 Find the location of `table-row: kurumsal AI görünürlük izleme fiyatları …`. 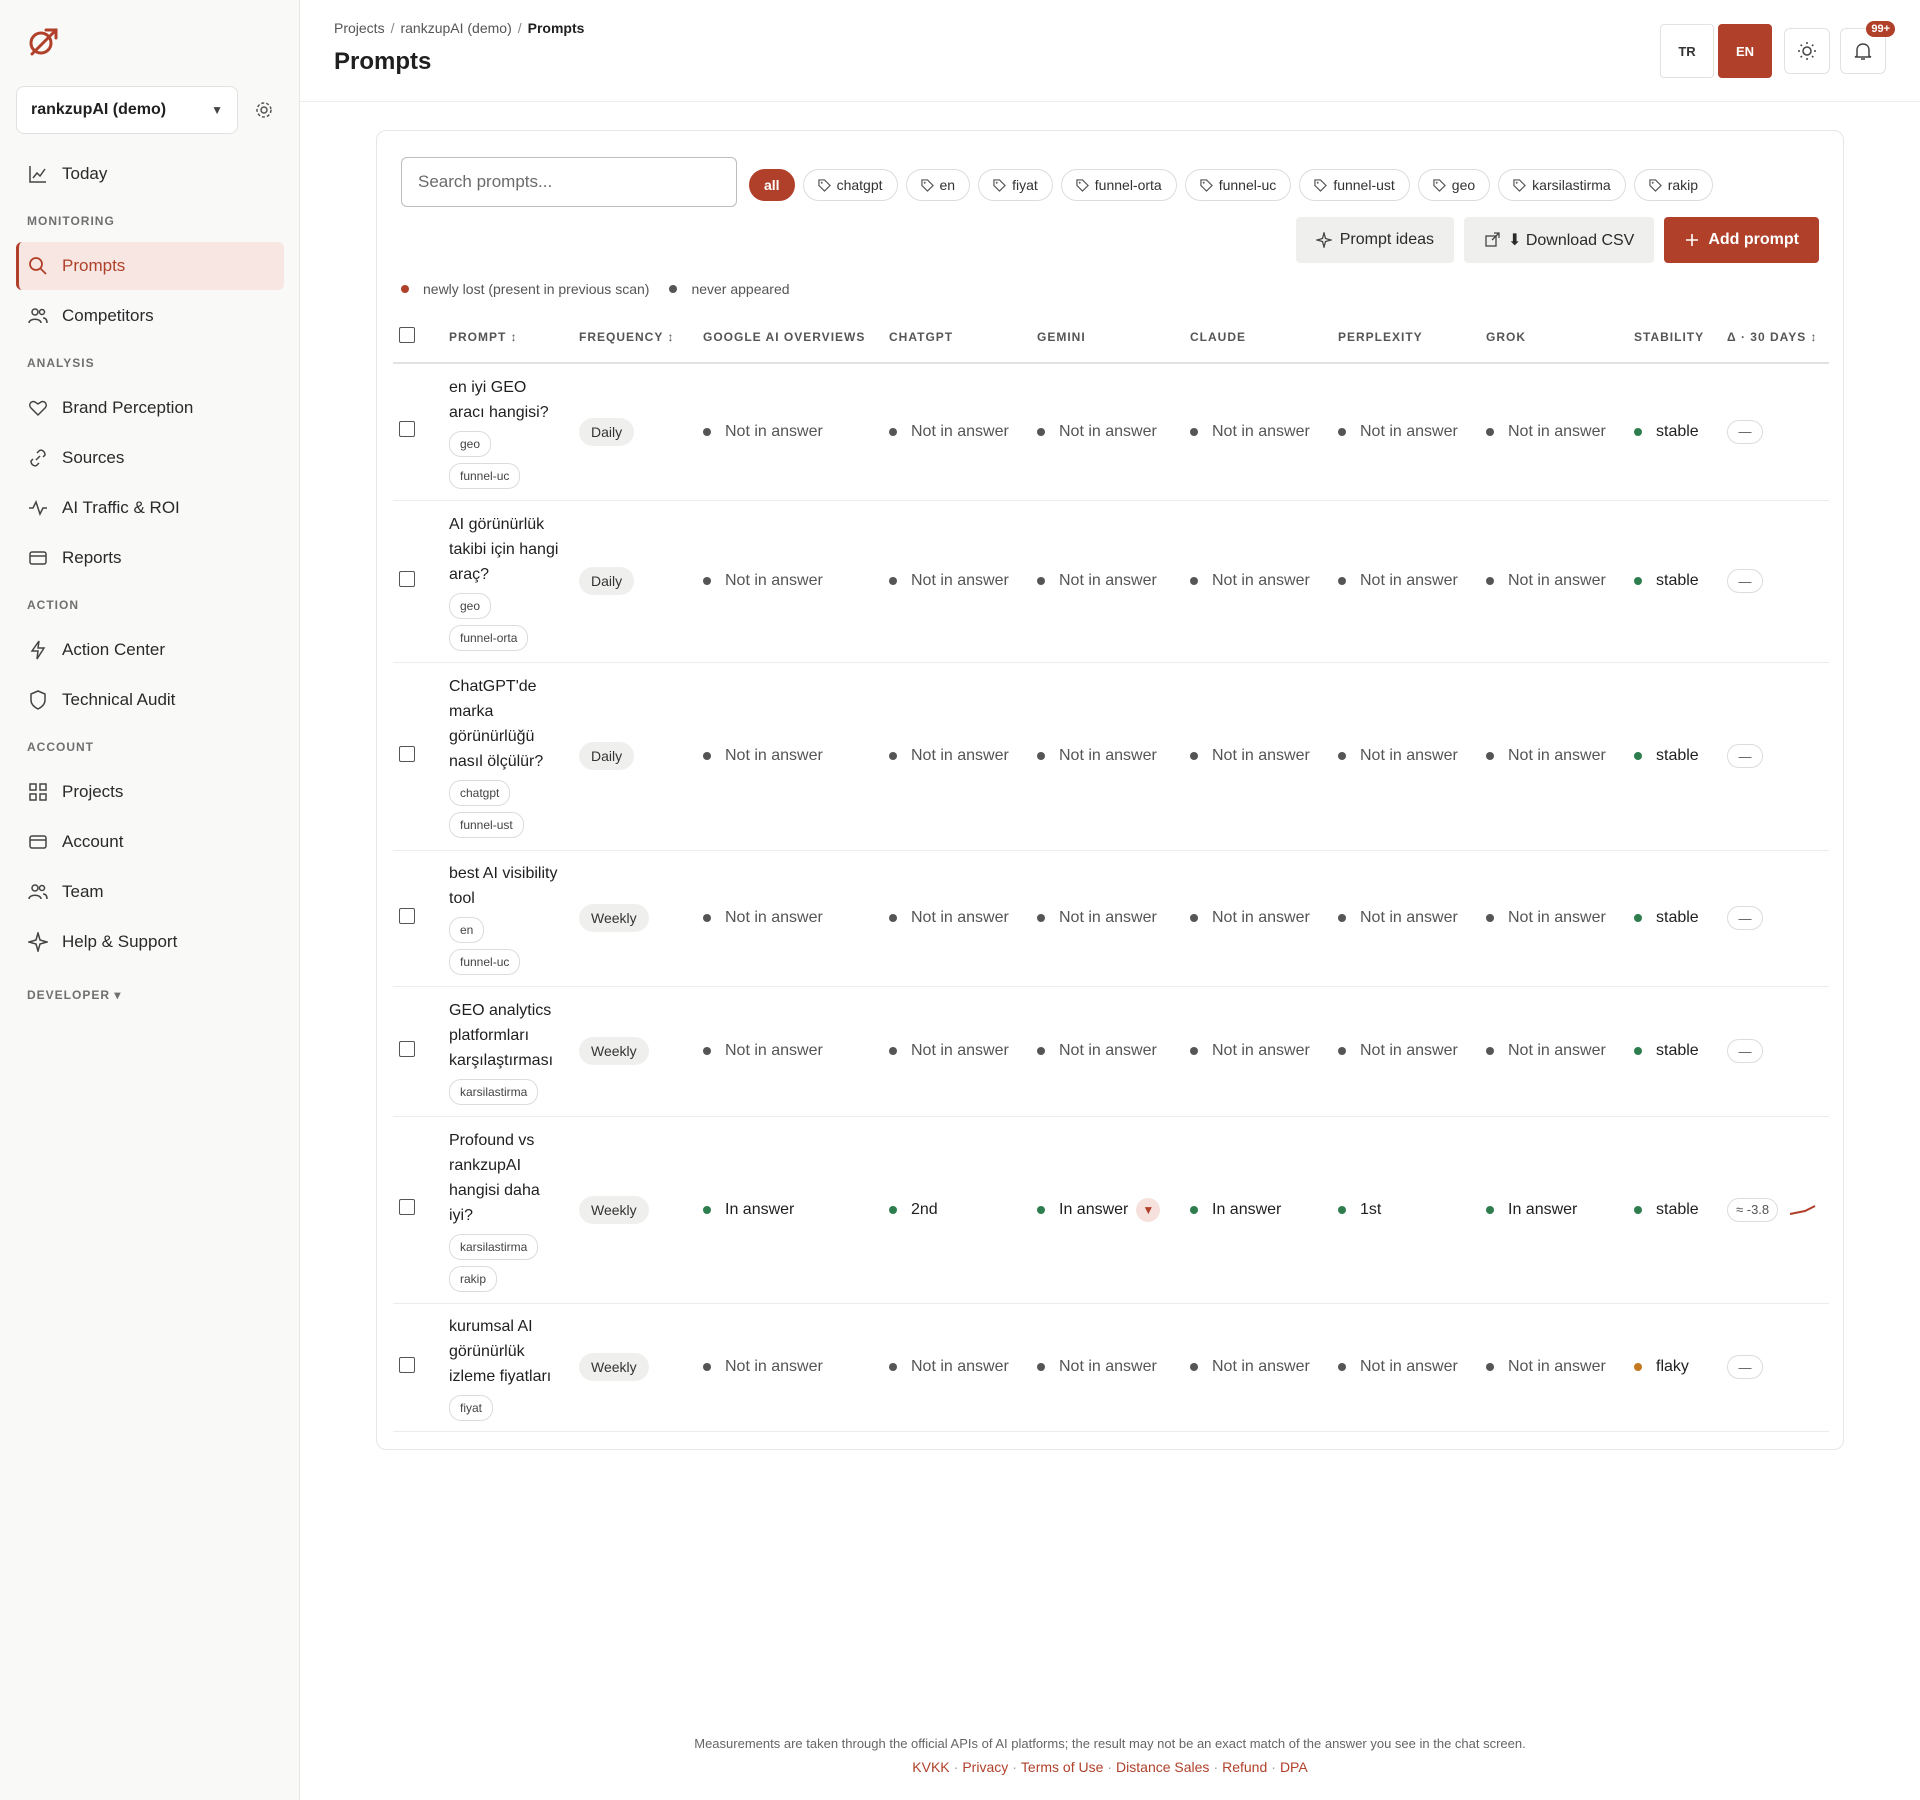

table-row: kurumsal AI görünürlük izleme fiyatları … is located at coordinates (1111, 1367).